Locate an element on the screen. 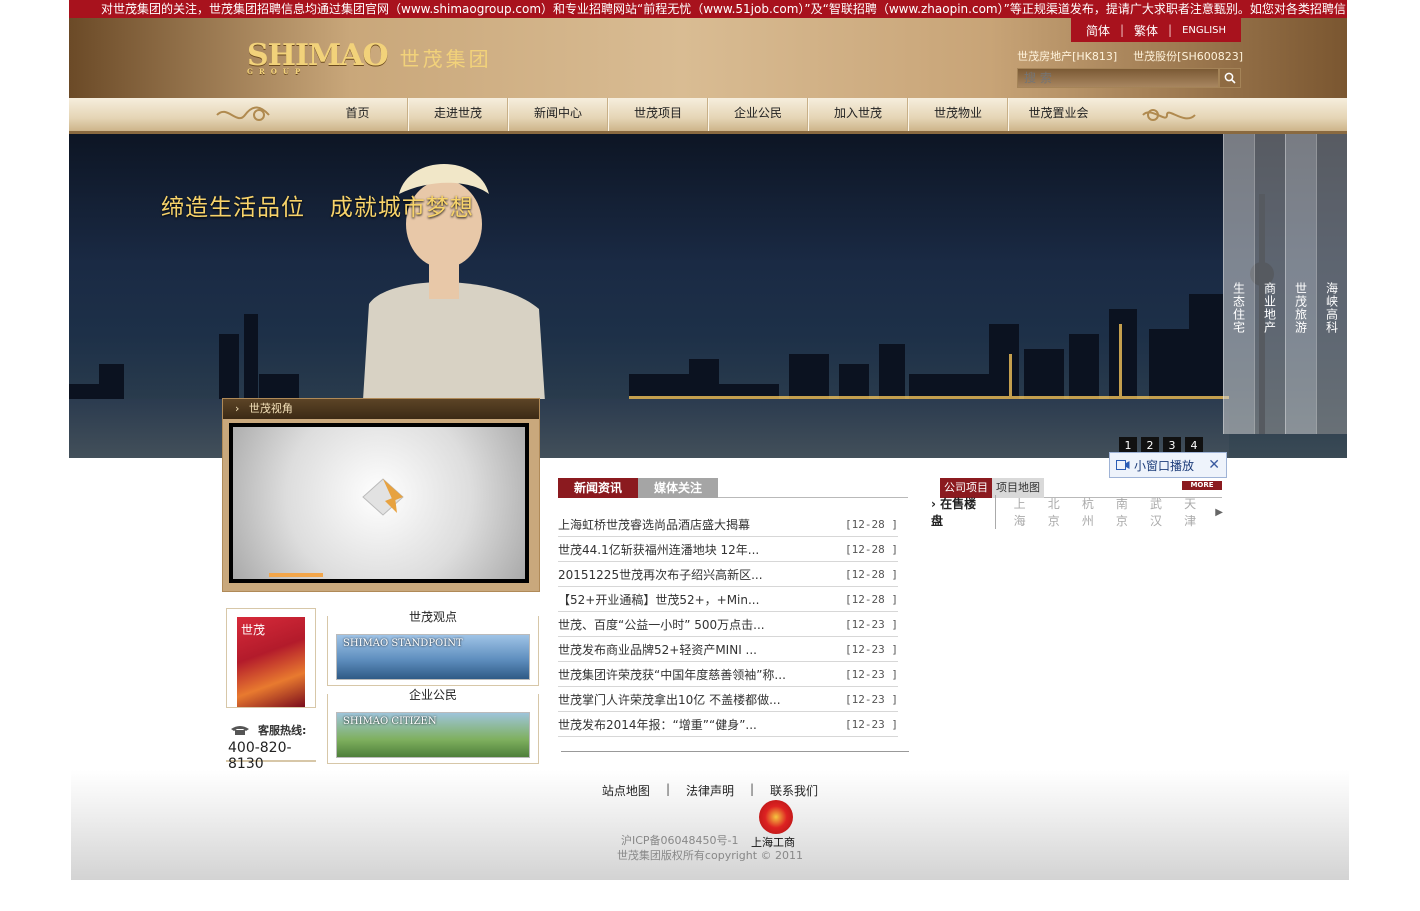 This screenshot has width=1420, height=911. customer-hotline: 客服热线: 400-820-8130 is located at coordinates (271, 744).